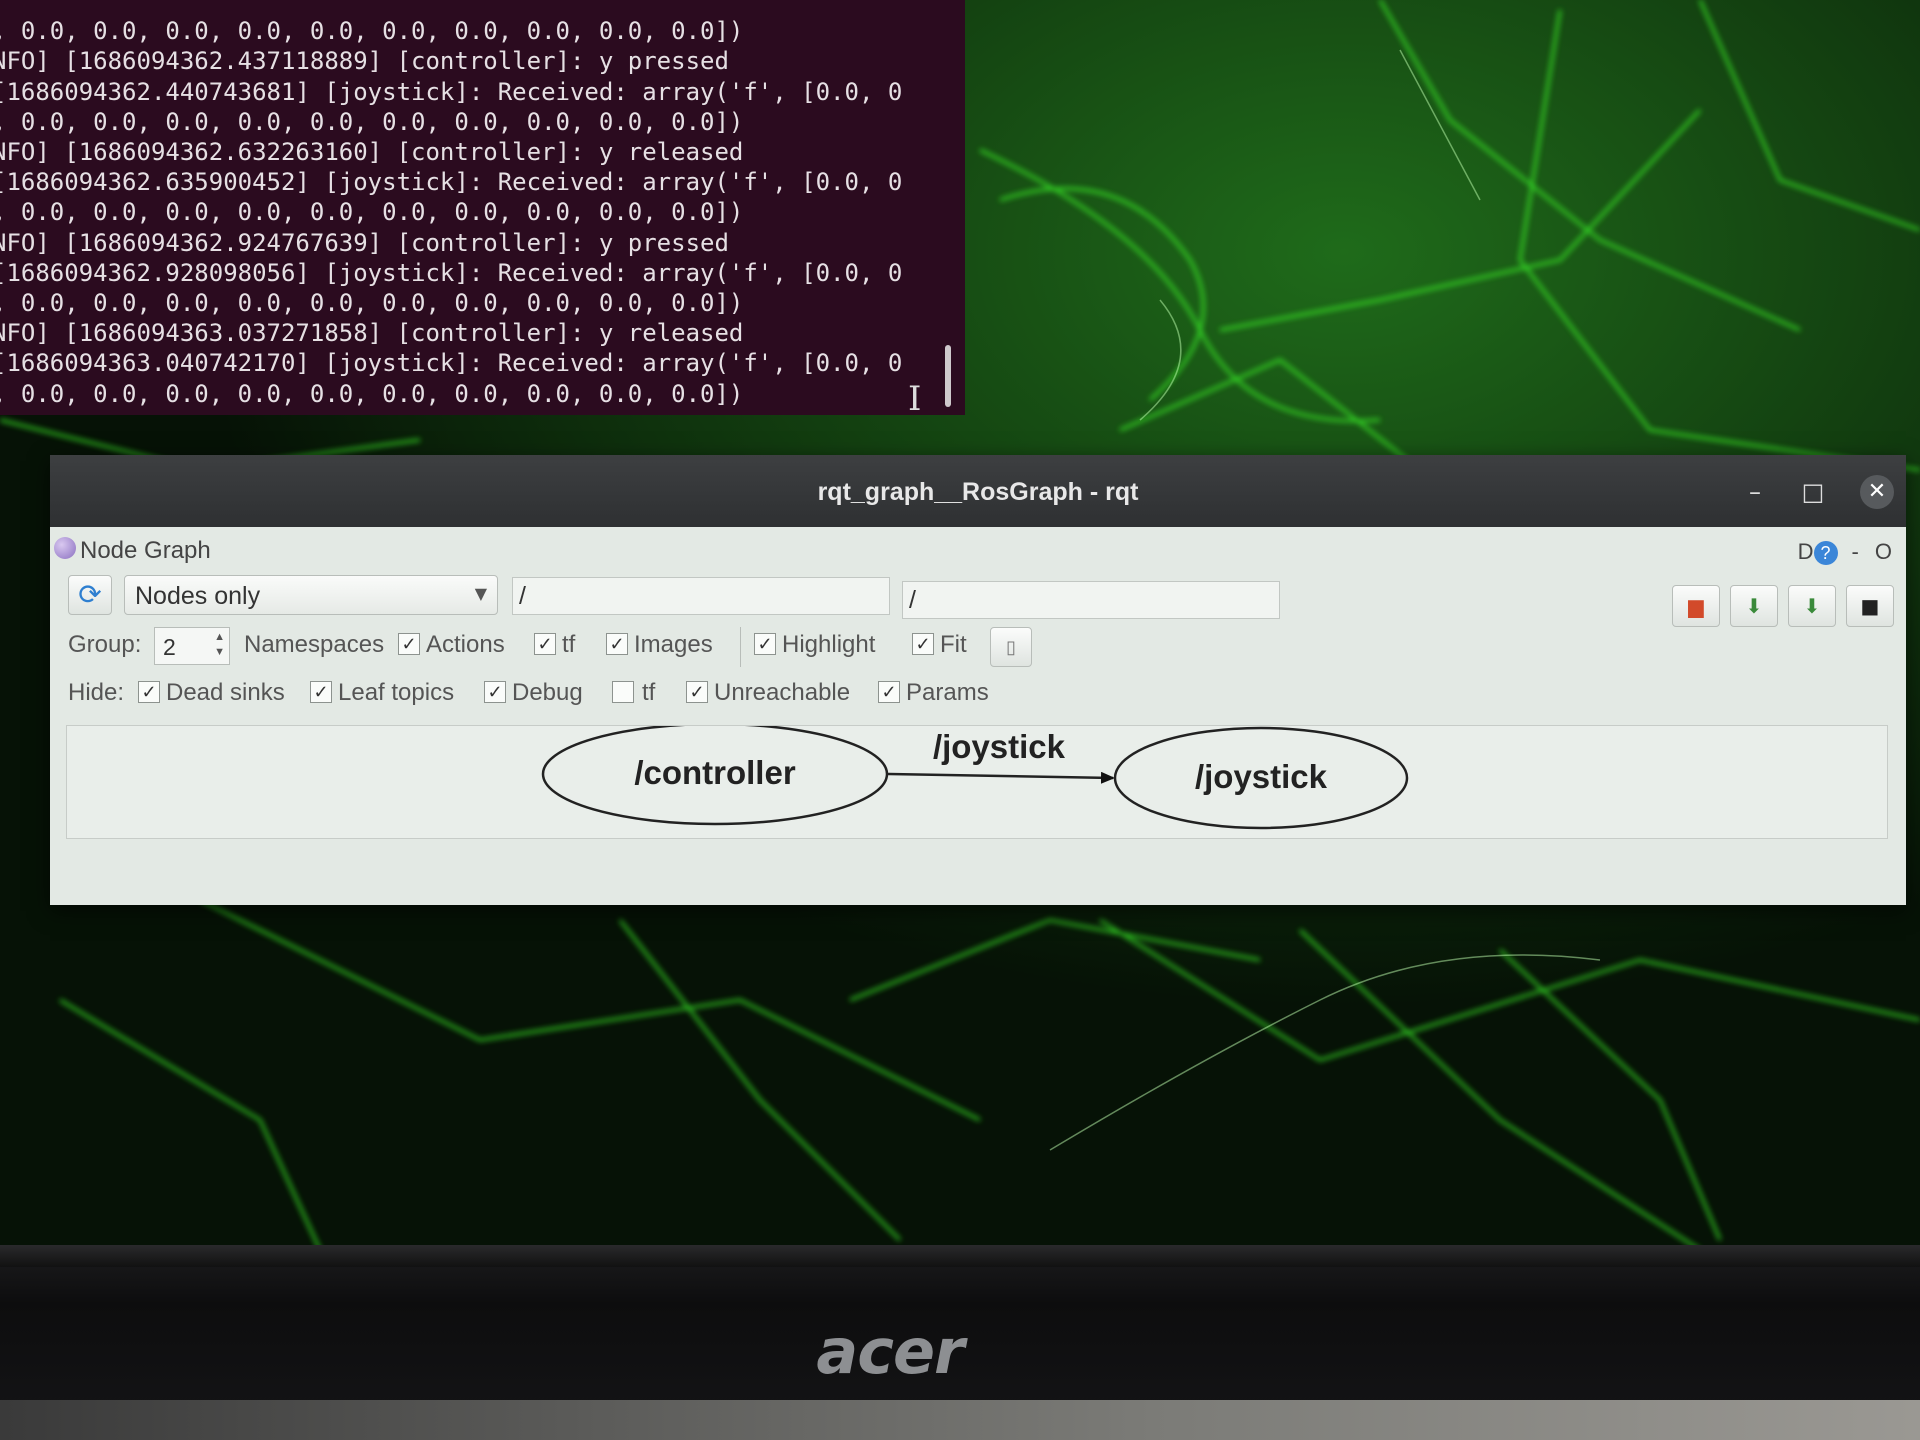  I want to click on group-spinbox: 2 ▲ ▼, so click(192, 646).